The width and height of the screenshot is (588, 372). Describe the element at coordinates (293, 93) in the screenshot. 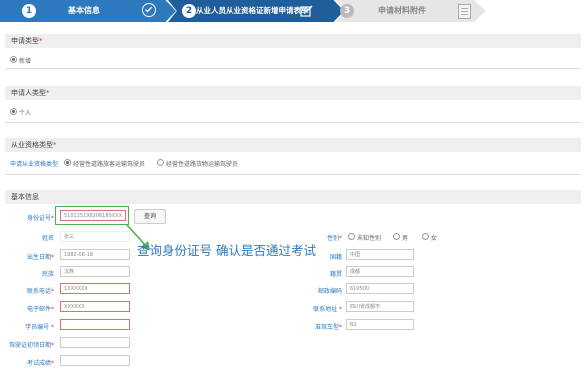

I see `section-applicant-type: 申请人类型*` at that location.